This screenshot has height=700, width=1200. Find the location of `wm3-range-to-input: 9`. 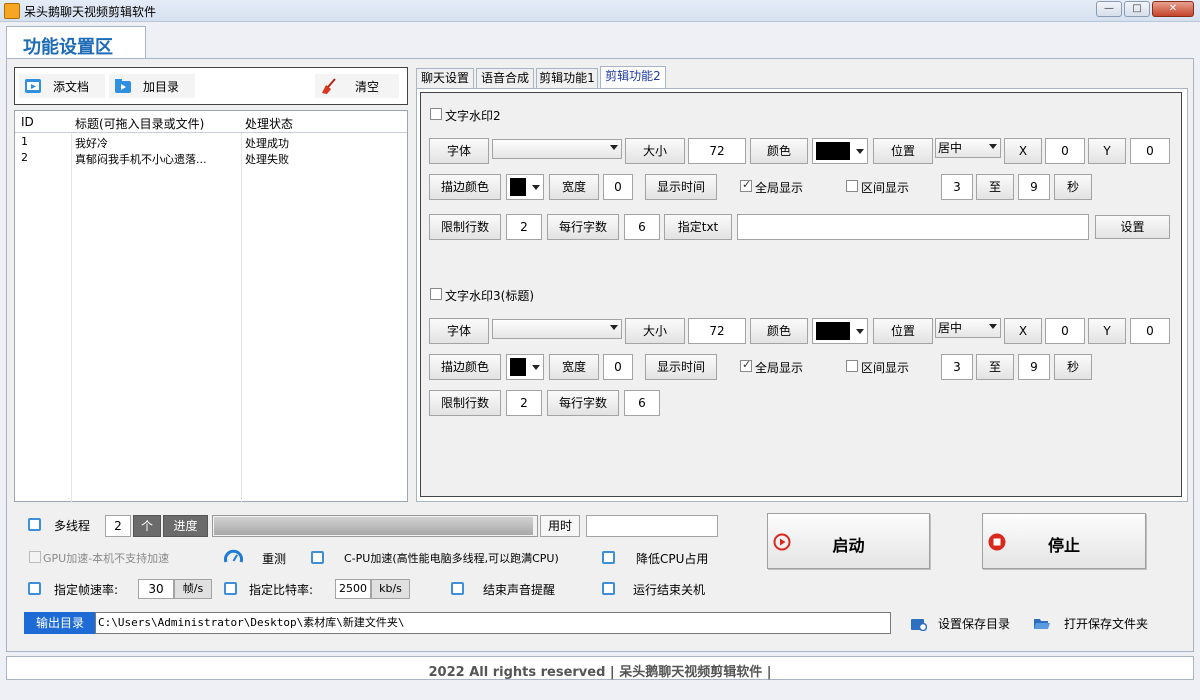

wm3-range-to-input: 9 is located at coordinates (1034, 367).